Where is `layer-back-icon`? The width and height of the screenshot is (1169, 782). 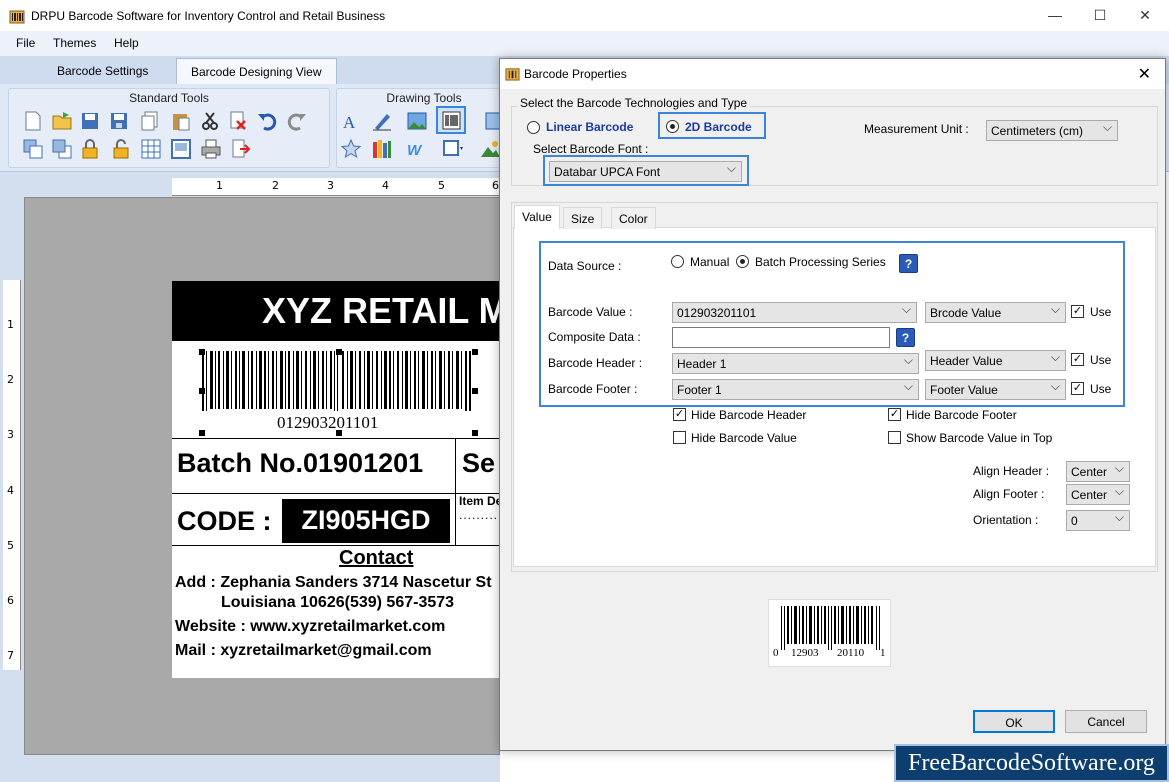 layer-back-icon is located at coordinates (33, 149).